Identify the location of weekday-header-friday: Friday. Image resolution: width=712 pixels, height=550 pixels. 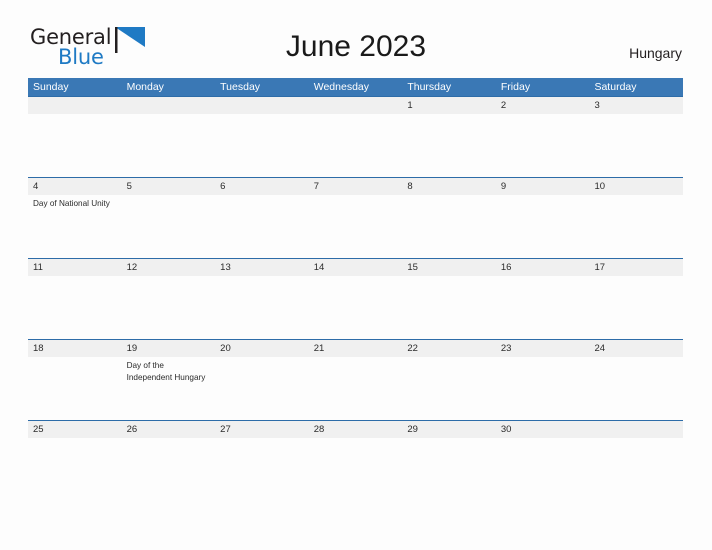
(515, 87).